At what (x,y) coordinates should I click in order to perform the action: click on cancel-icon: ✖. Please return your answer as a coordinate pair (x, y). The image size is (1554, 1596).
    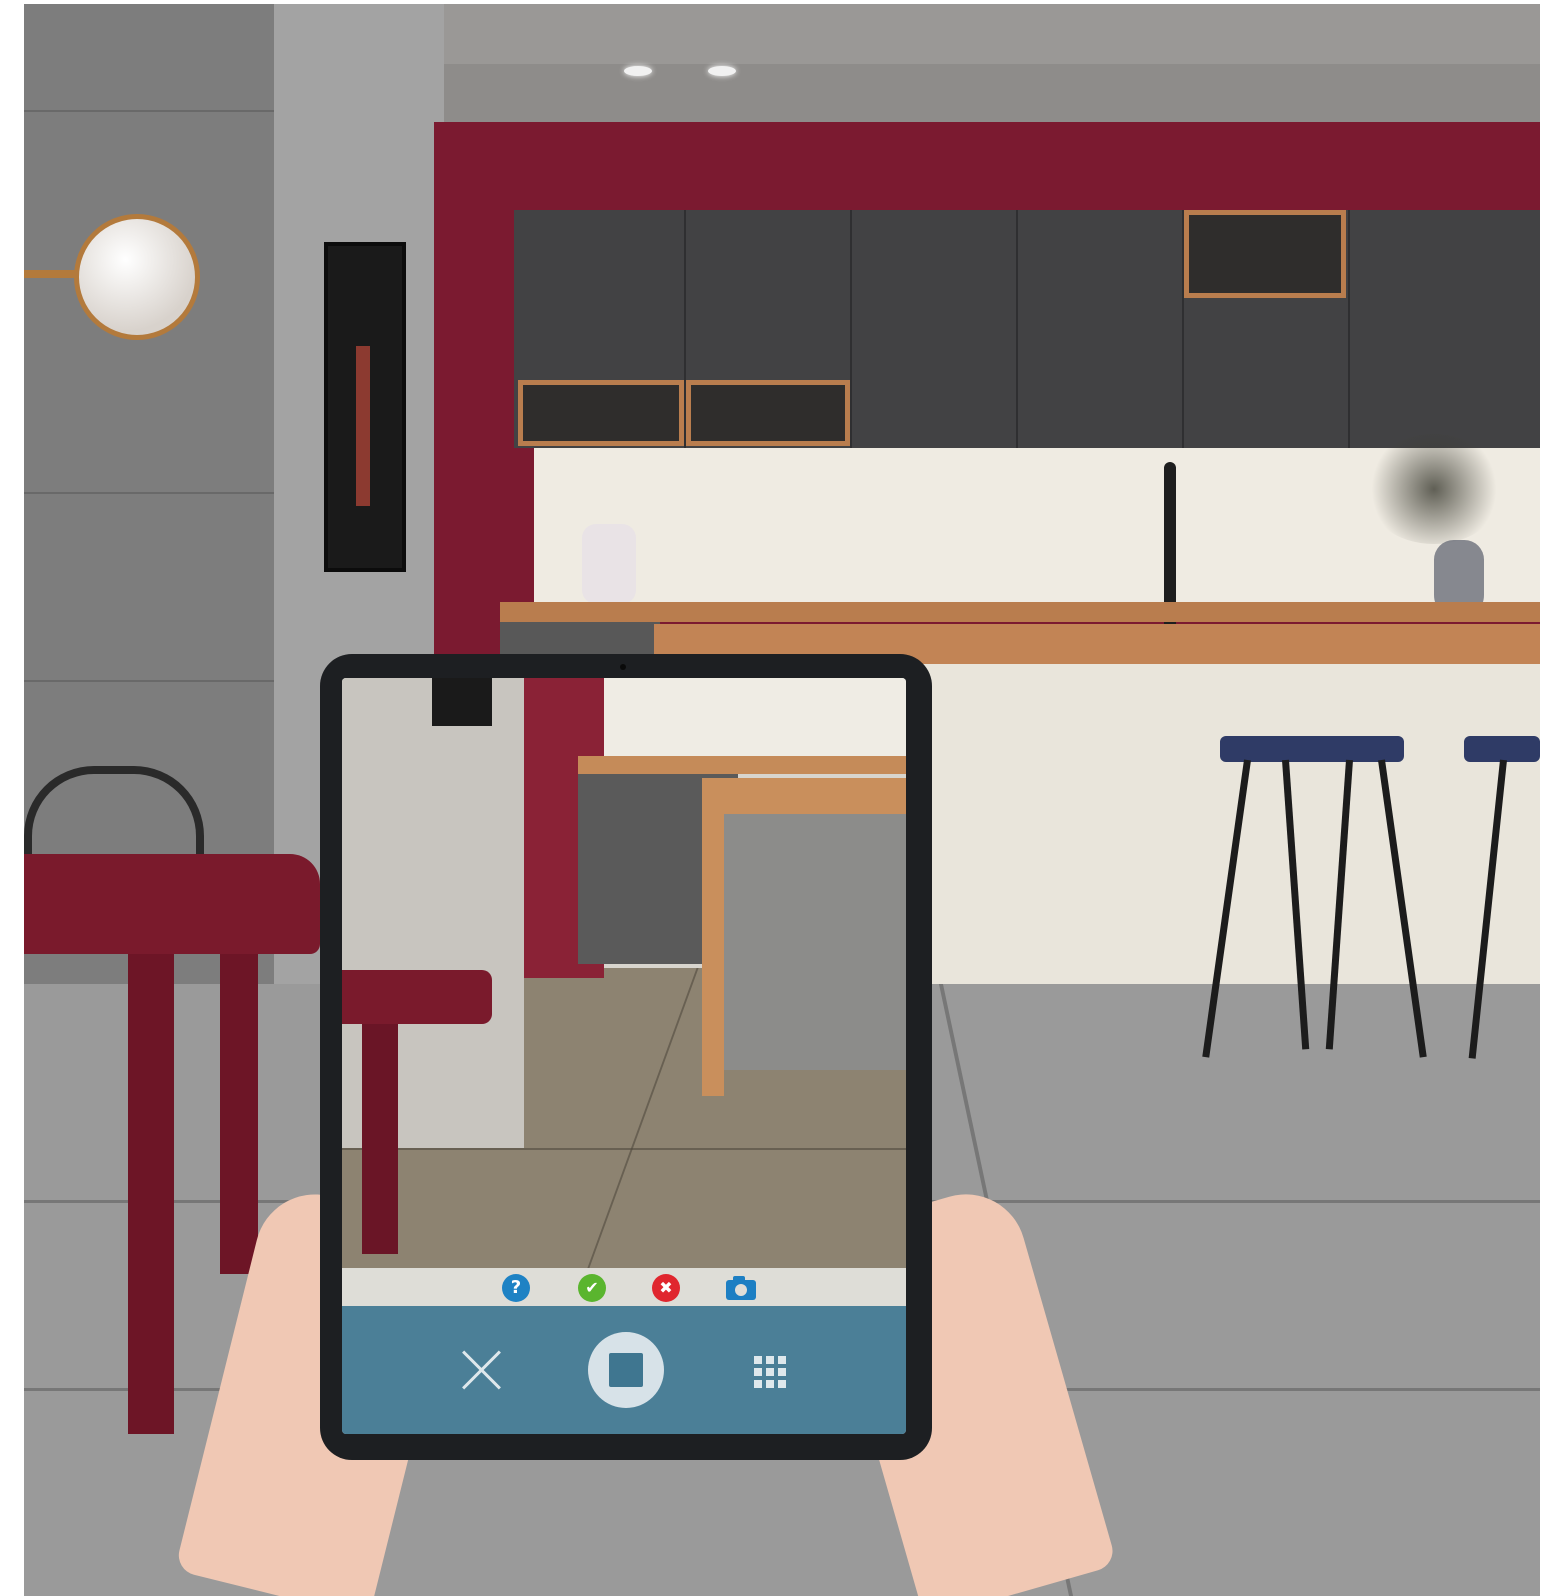
    Looking at the image, I should click on (666, 1287).